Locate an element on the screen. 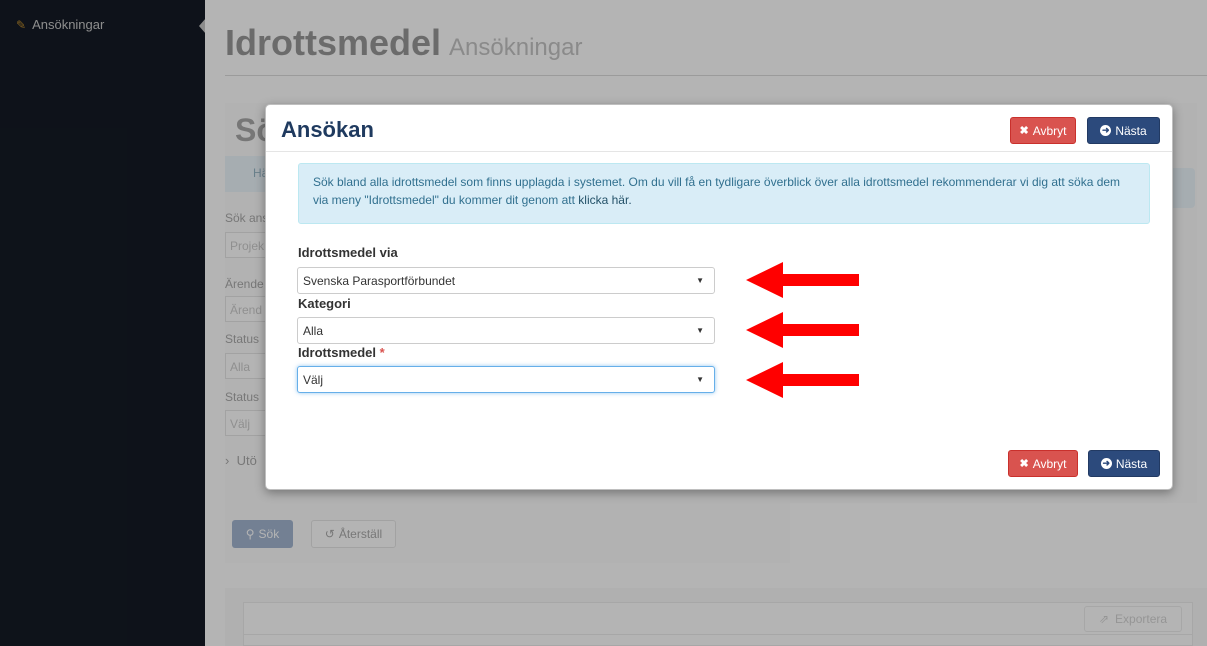  field-label-kategori: Kategori is located at coordinates (324, 303).